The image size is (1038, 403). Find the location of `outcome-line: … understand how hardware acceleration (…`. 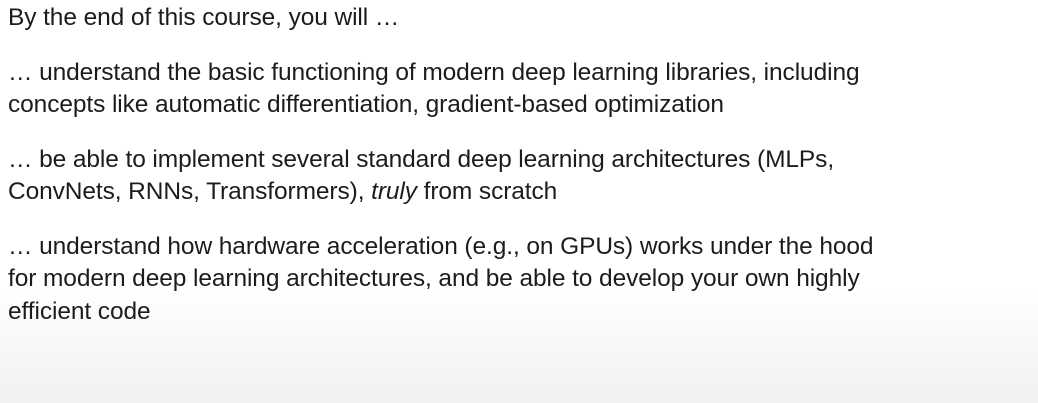

outcome-line: … understand how hardware acceleration (… is located at coordinates (441, 246).